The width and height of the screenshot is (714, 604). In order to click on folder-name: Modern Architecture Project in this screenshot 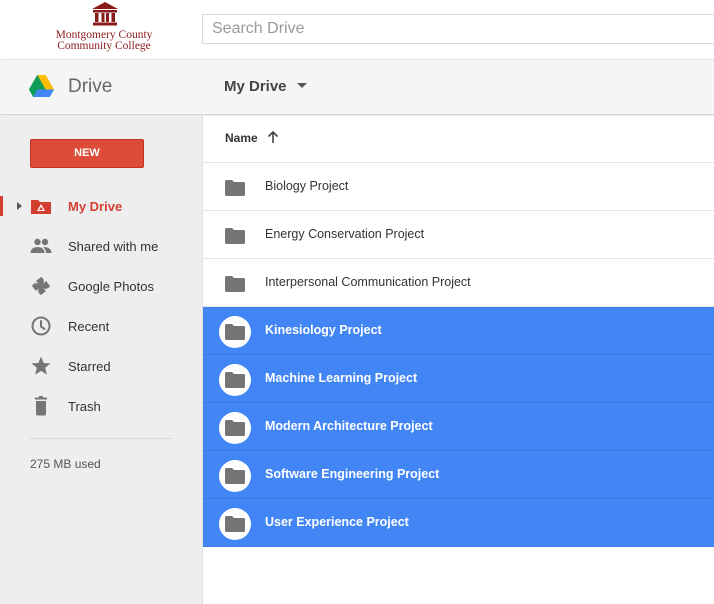, I will do `click(349, 426)`.